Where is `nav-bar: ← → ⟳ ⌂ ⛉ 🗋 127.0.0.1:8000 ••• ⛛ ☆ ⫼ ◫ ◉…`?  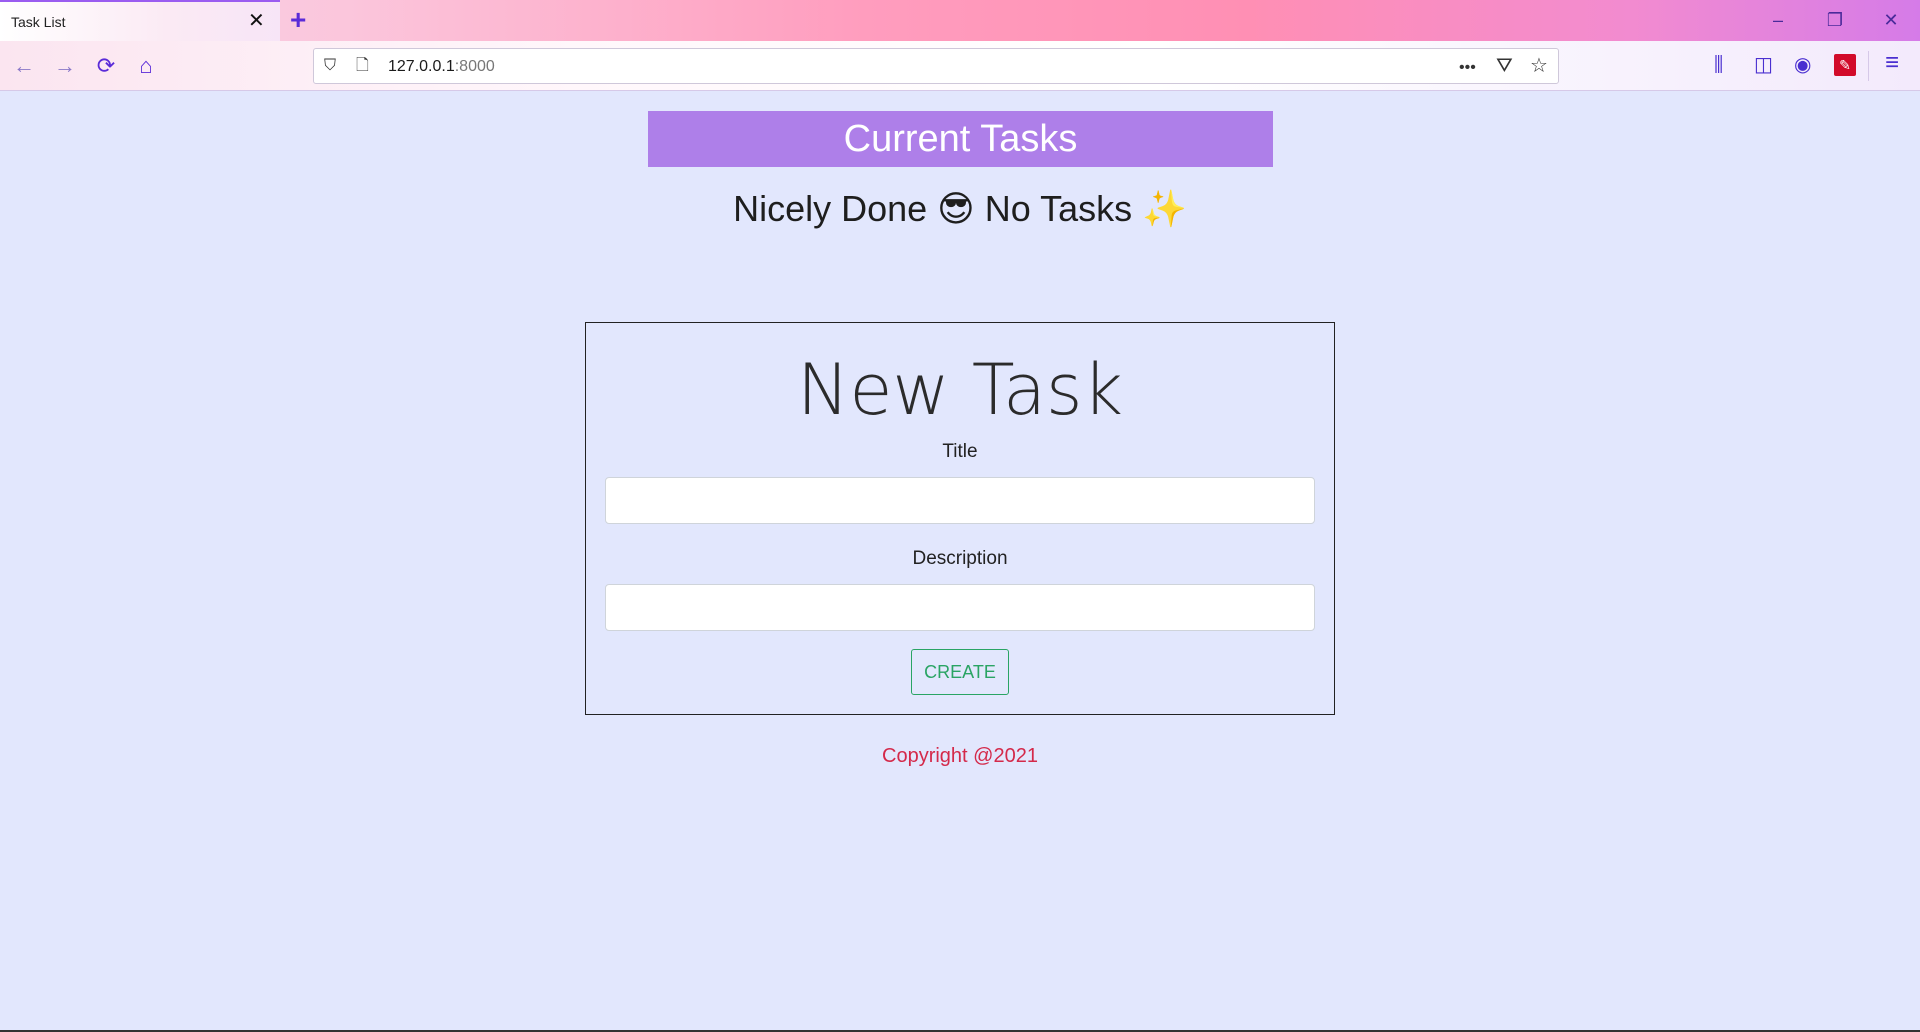
nav-bar: ← → ⟳ ⌂ ⛉ 🗋 127.0.0.1:8000 ••• ⛛ ☆ ⫼ ◫ ◉… is located at coordinates (960, 66).